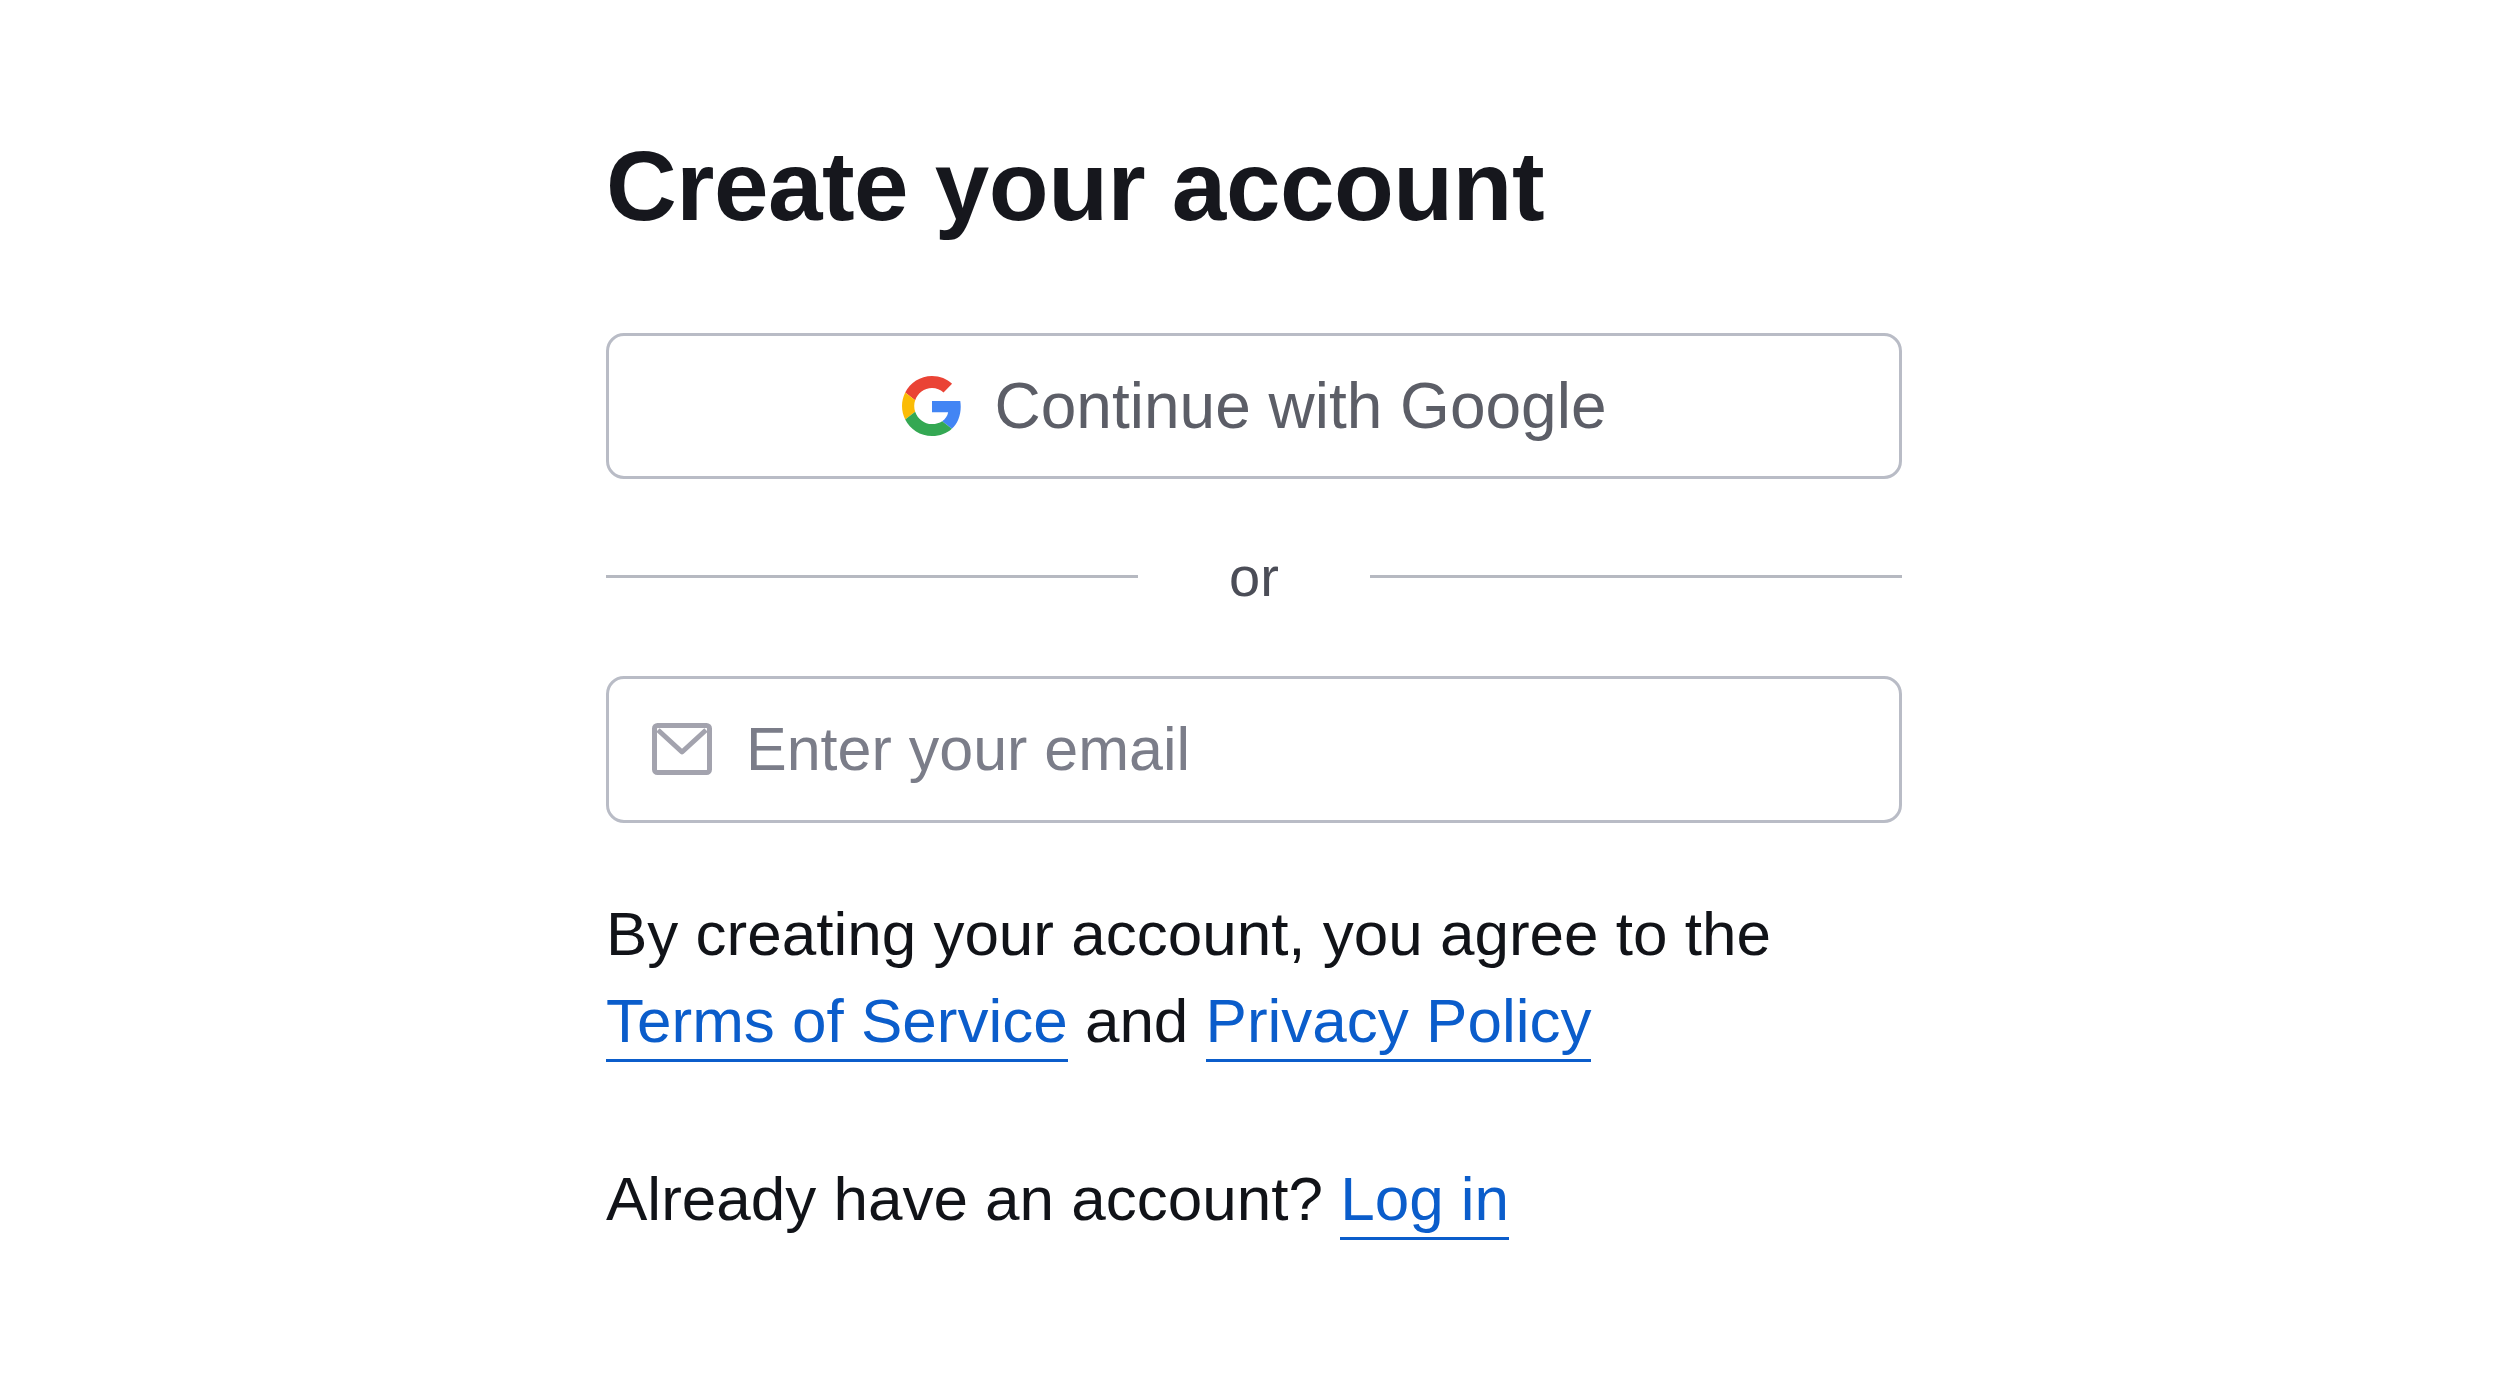  Describe the element at coordinates (837, 1023) in the screenshot. I see `terms-link: Terms of Service` at that location.